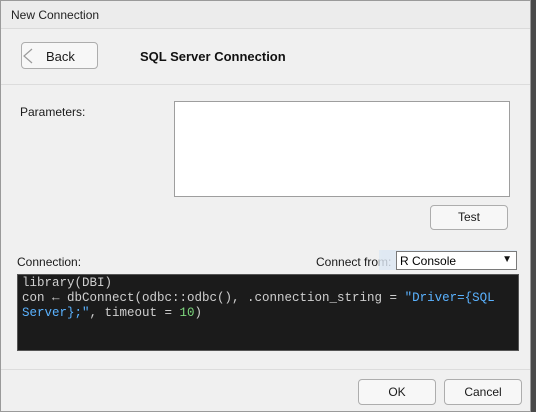 The width and height of the screenshot is (536, 412). Describe the element at coordinates (342, 149) in the screenshot. I see `parameters-input` at that location.